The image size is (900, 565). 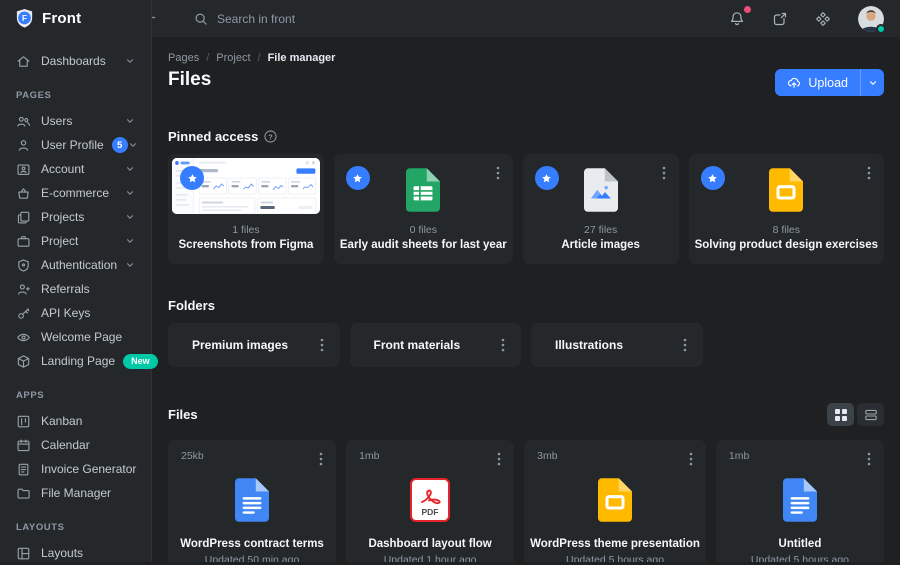 I want to click on cloud-upload-icon, so click(x=794, y=83).